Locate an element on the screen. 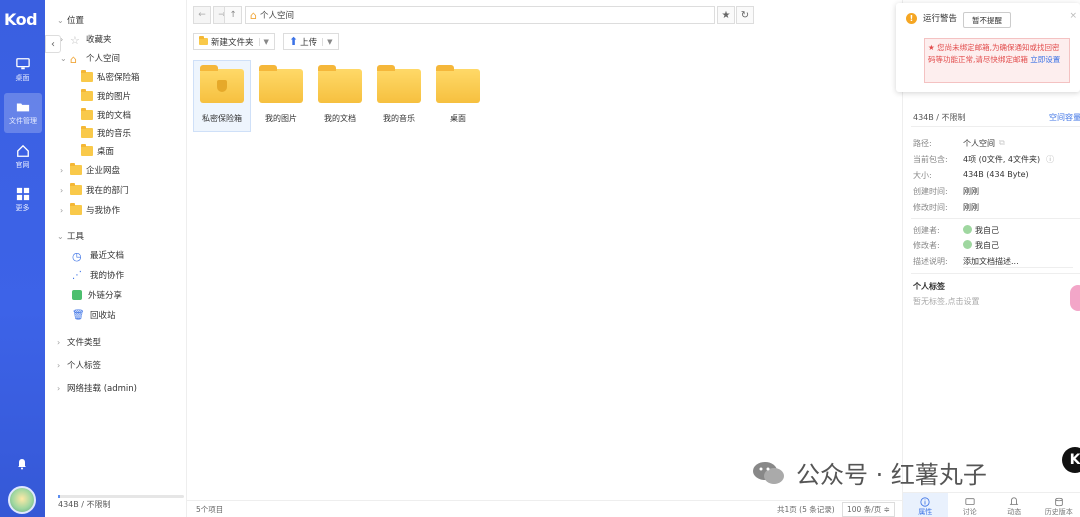 The width and height of the screenshot is (1080, 517). snooze-button: 暂不提醒 is located at coordinates (987, 20).